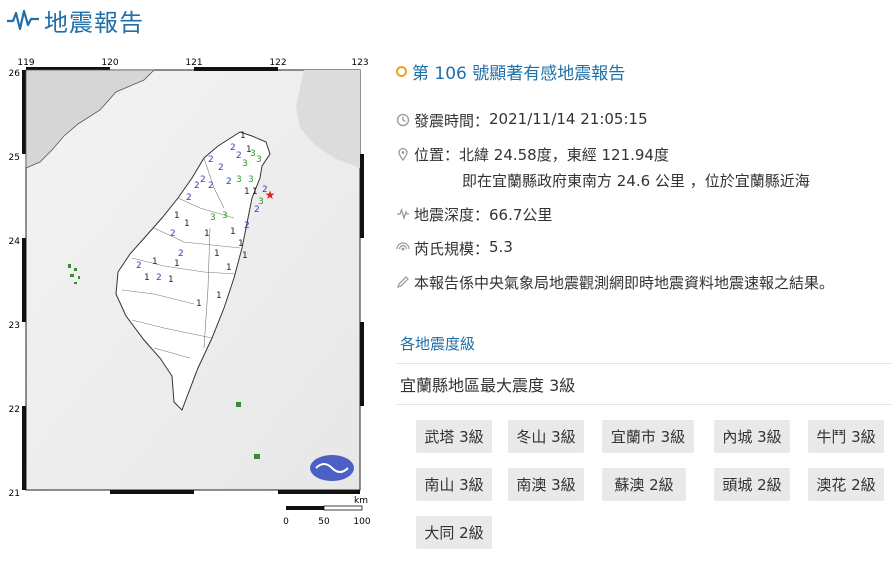 The image size is (891, 568). Describe the element at coordinates (452, 121) in the screenshot. I see `time-label: 發震時間：` at that location.